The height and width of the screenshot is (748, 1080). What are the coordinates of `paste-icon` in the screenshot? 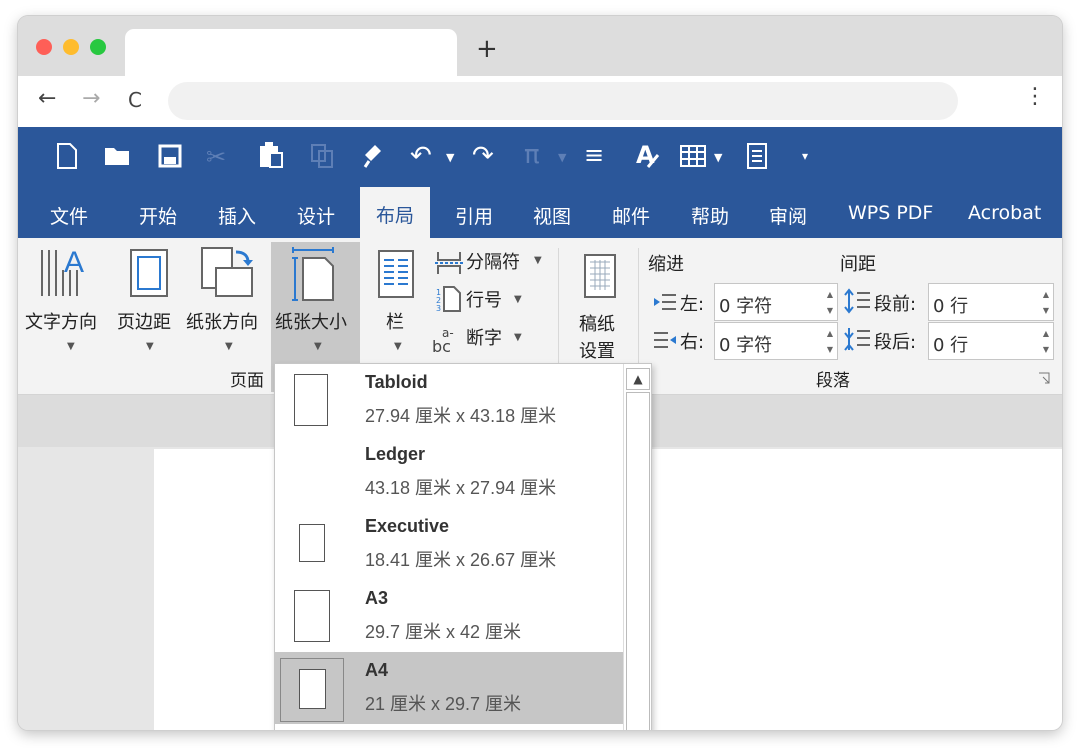 It's located at (271, 155).